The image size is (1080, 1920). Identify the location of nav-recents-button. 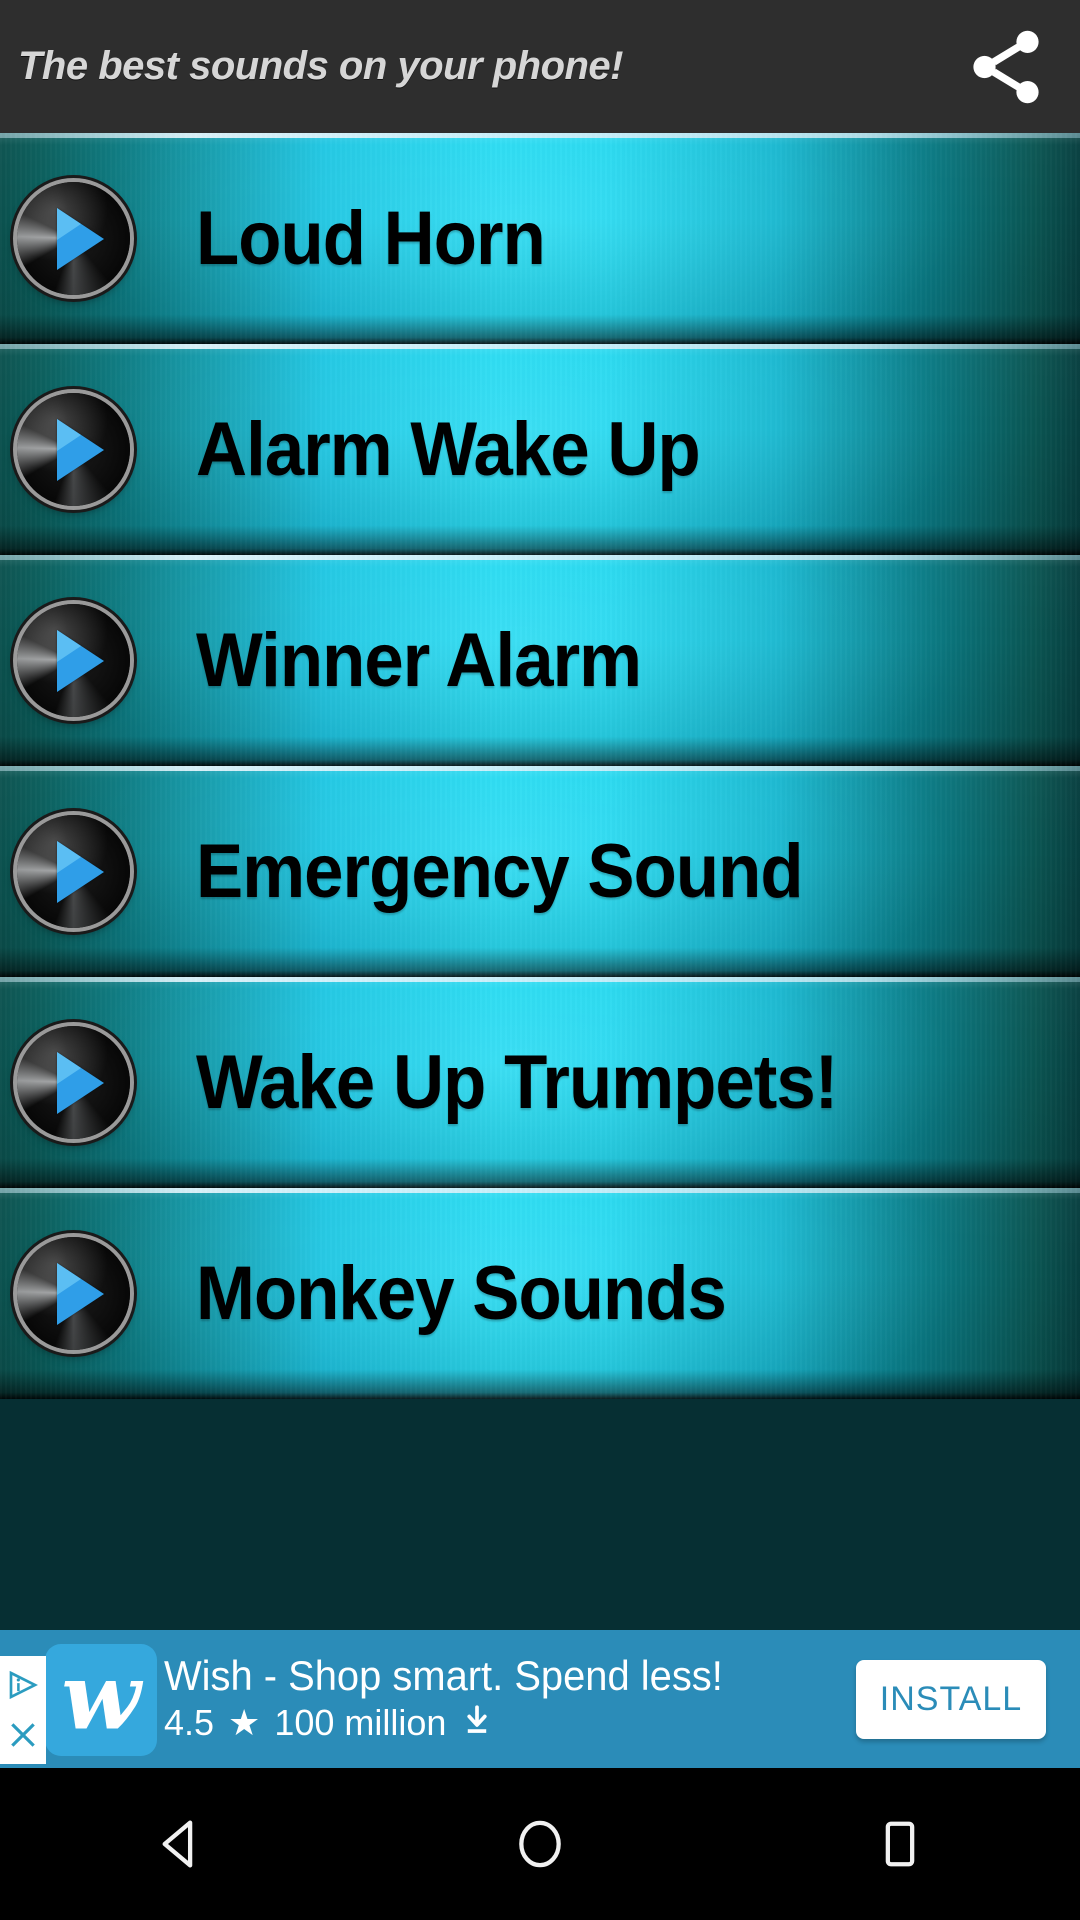
(900, 1844).